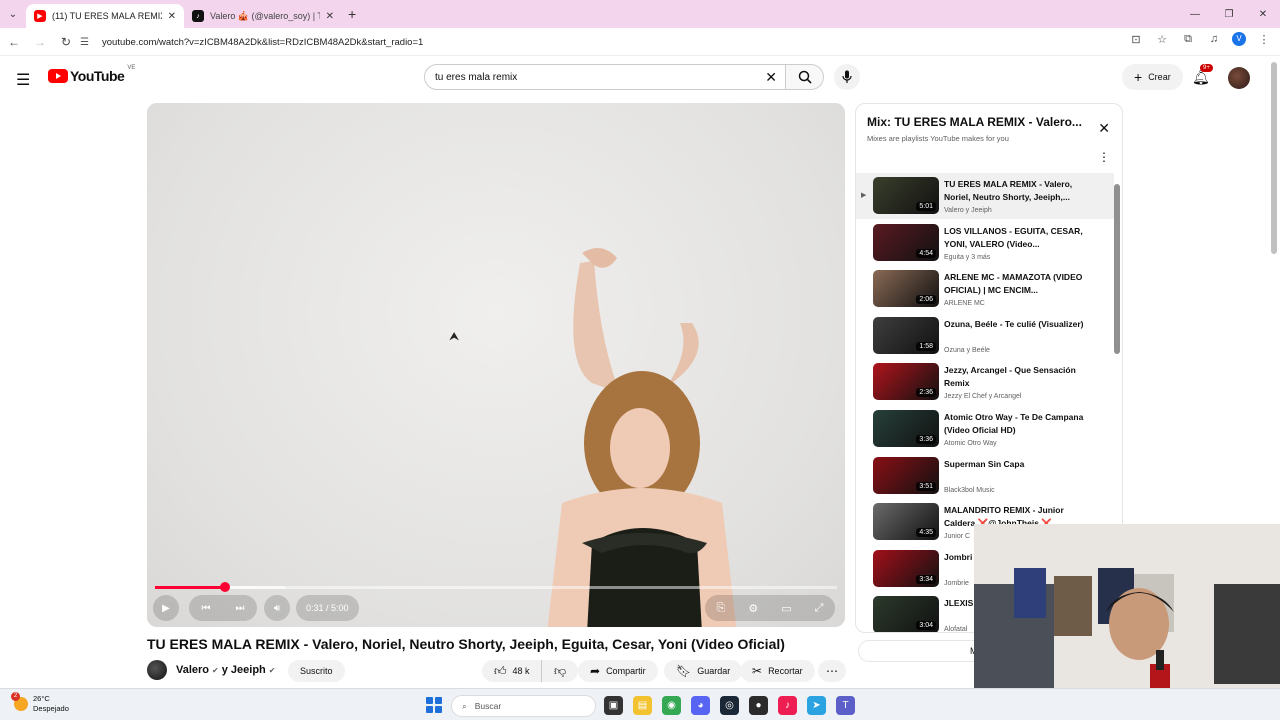 The width and height of the screenshot is (1280, 720). Describe the element at coordinates (777, 671) in the screenshot. I see `clip-button: ✂ Recortar` at that location.